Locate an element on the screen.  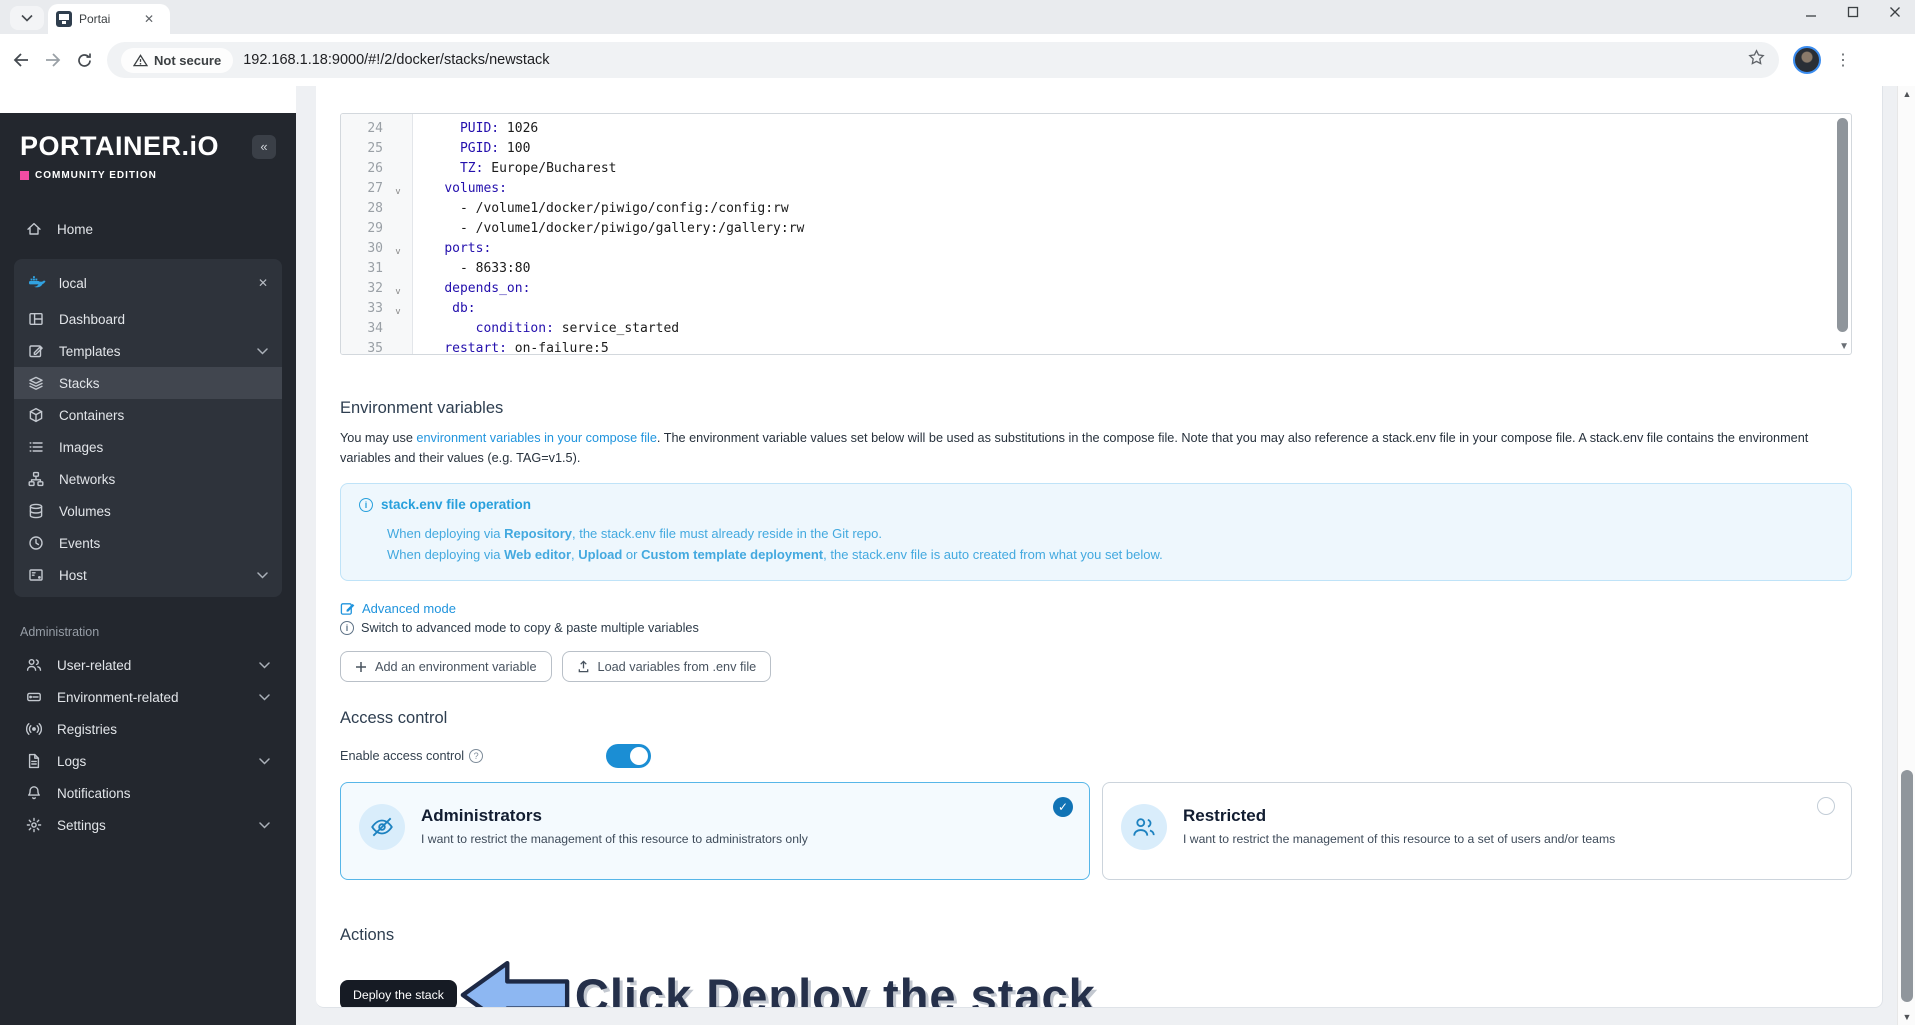
line-number: 24 is located at coordinates (375, 128).